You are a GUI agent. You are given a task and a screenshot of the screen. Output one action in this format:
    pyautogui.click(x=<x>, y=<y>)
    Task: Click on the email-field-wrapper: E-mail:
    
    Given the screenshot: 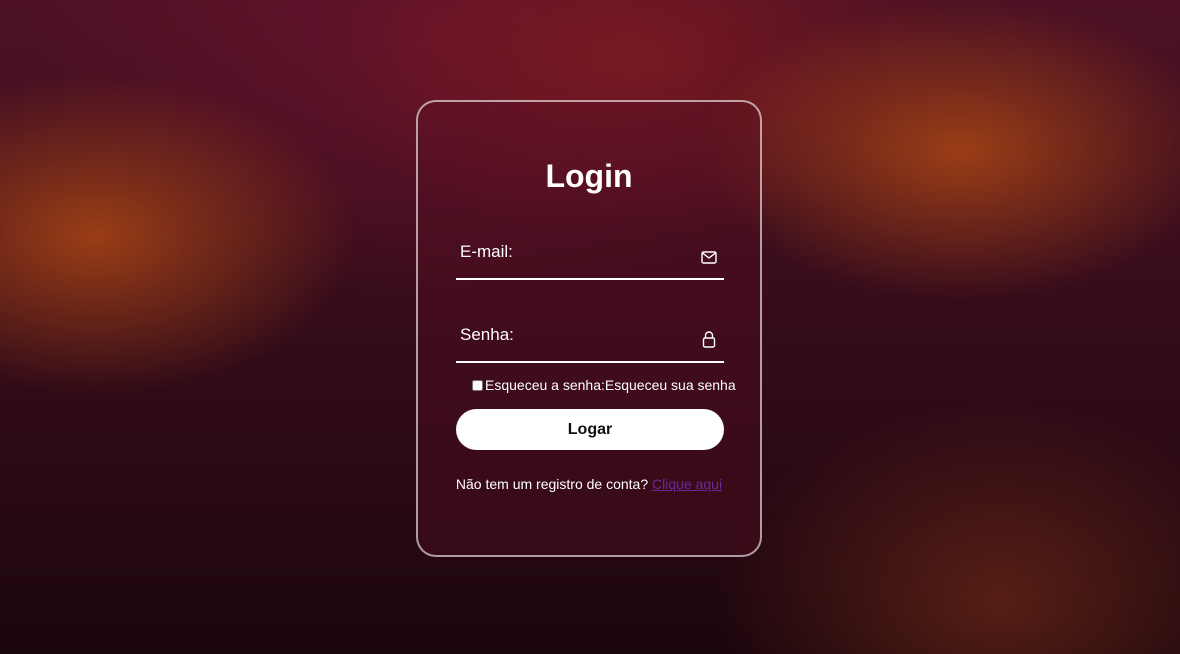 What is the action you would take?
    pyautogui.click(x=590, y=259)
    